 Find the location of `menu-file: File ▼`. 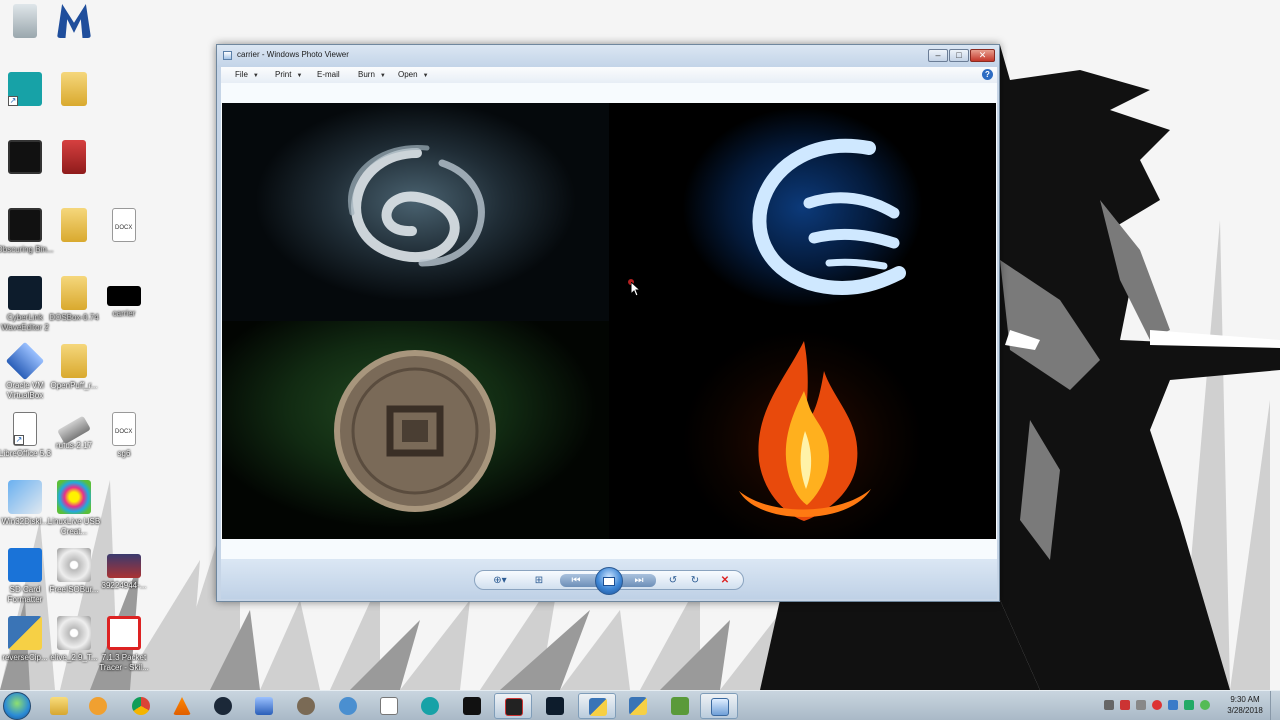

menu-file: File ▼ is located at coordinates (247, 74).